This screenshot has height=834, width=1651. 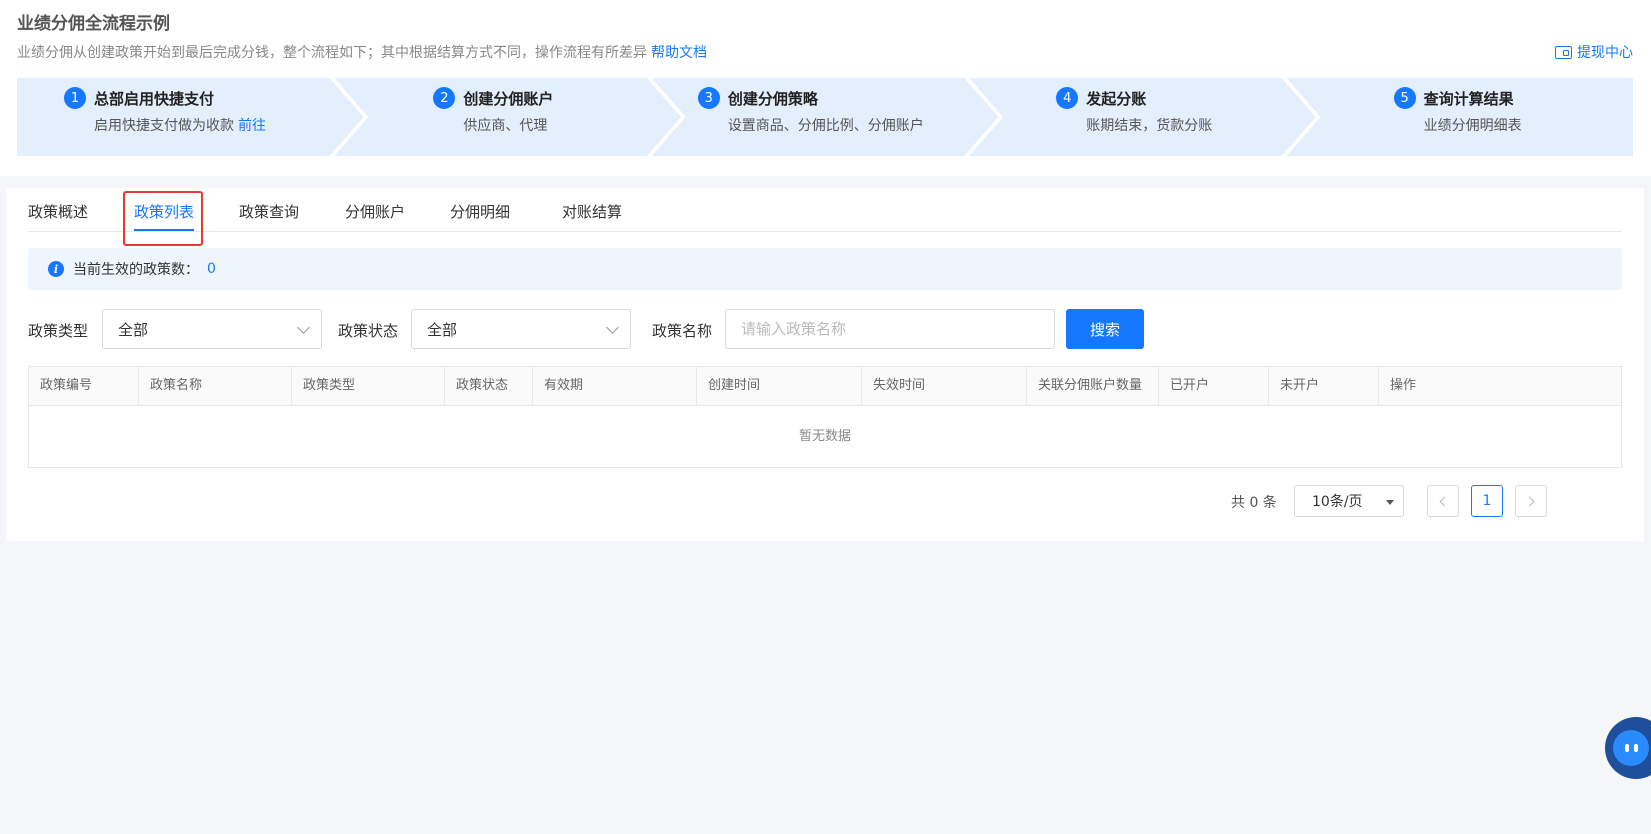 What do you see at coordinates (709, 98) in the screenshot?
I see `step-number: 3` at bounding box center [709, 98].